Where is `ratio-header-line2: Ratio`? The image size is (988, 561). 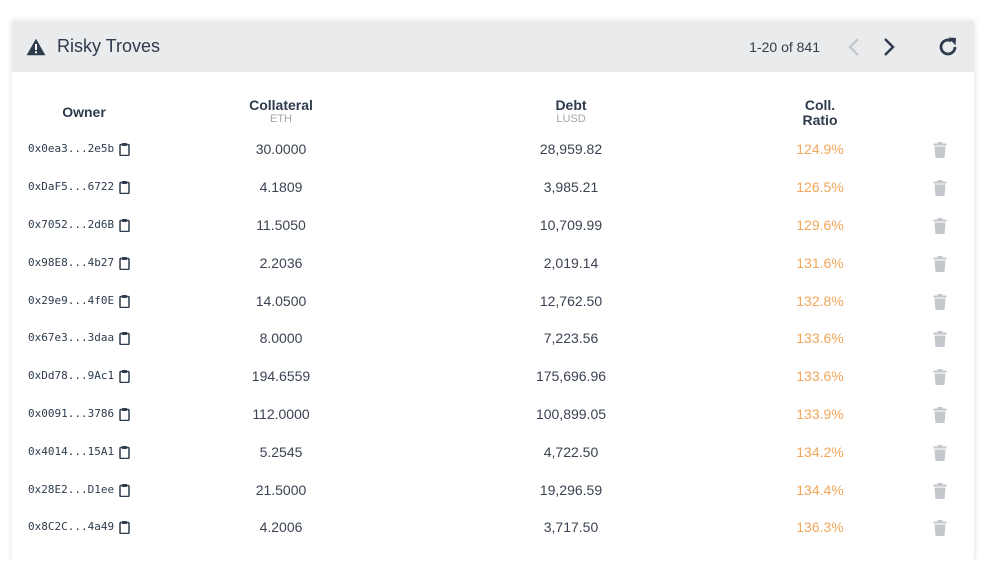 ratio-header-line2: Ratio is located at coordinates (820, 120).